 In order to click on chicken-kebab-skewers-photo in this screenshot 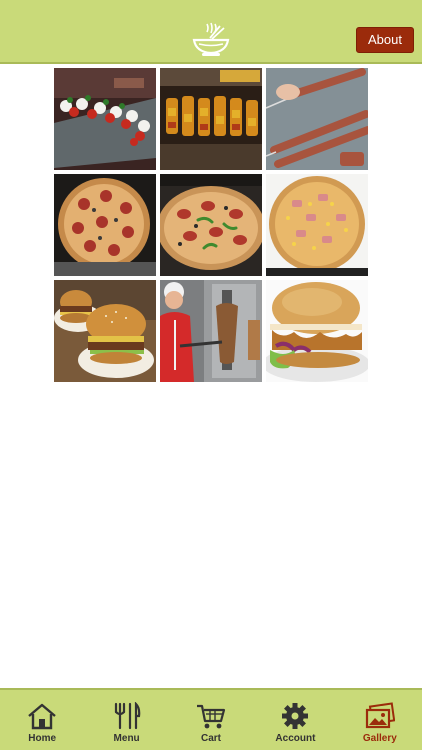, I will do `click(211, 119)`.